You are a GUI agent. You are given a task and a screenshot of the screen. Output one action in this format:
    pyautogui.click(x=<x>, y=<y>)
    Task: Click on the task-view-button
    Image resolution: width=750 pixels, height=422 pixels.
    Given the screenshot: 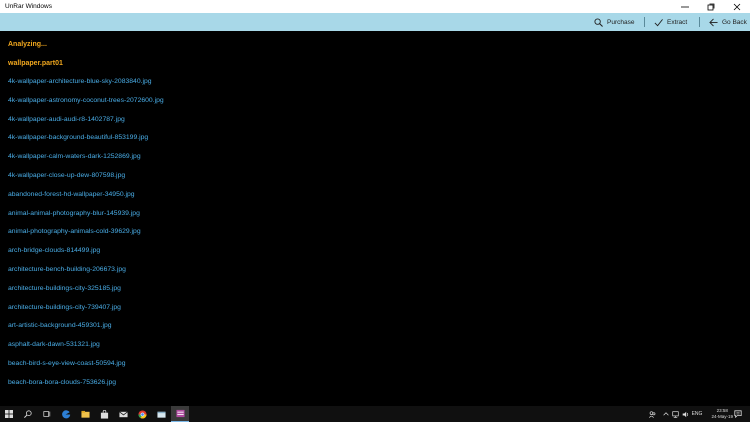 What is the action you would take?
    pyautogui.click(x=47, y=414)
    